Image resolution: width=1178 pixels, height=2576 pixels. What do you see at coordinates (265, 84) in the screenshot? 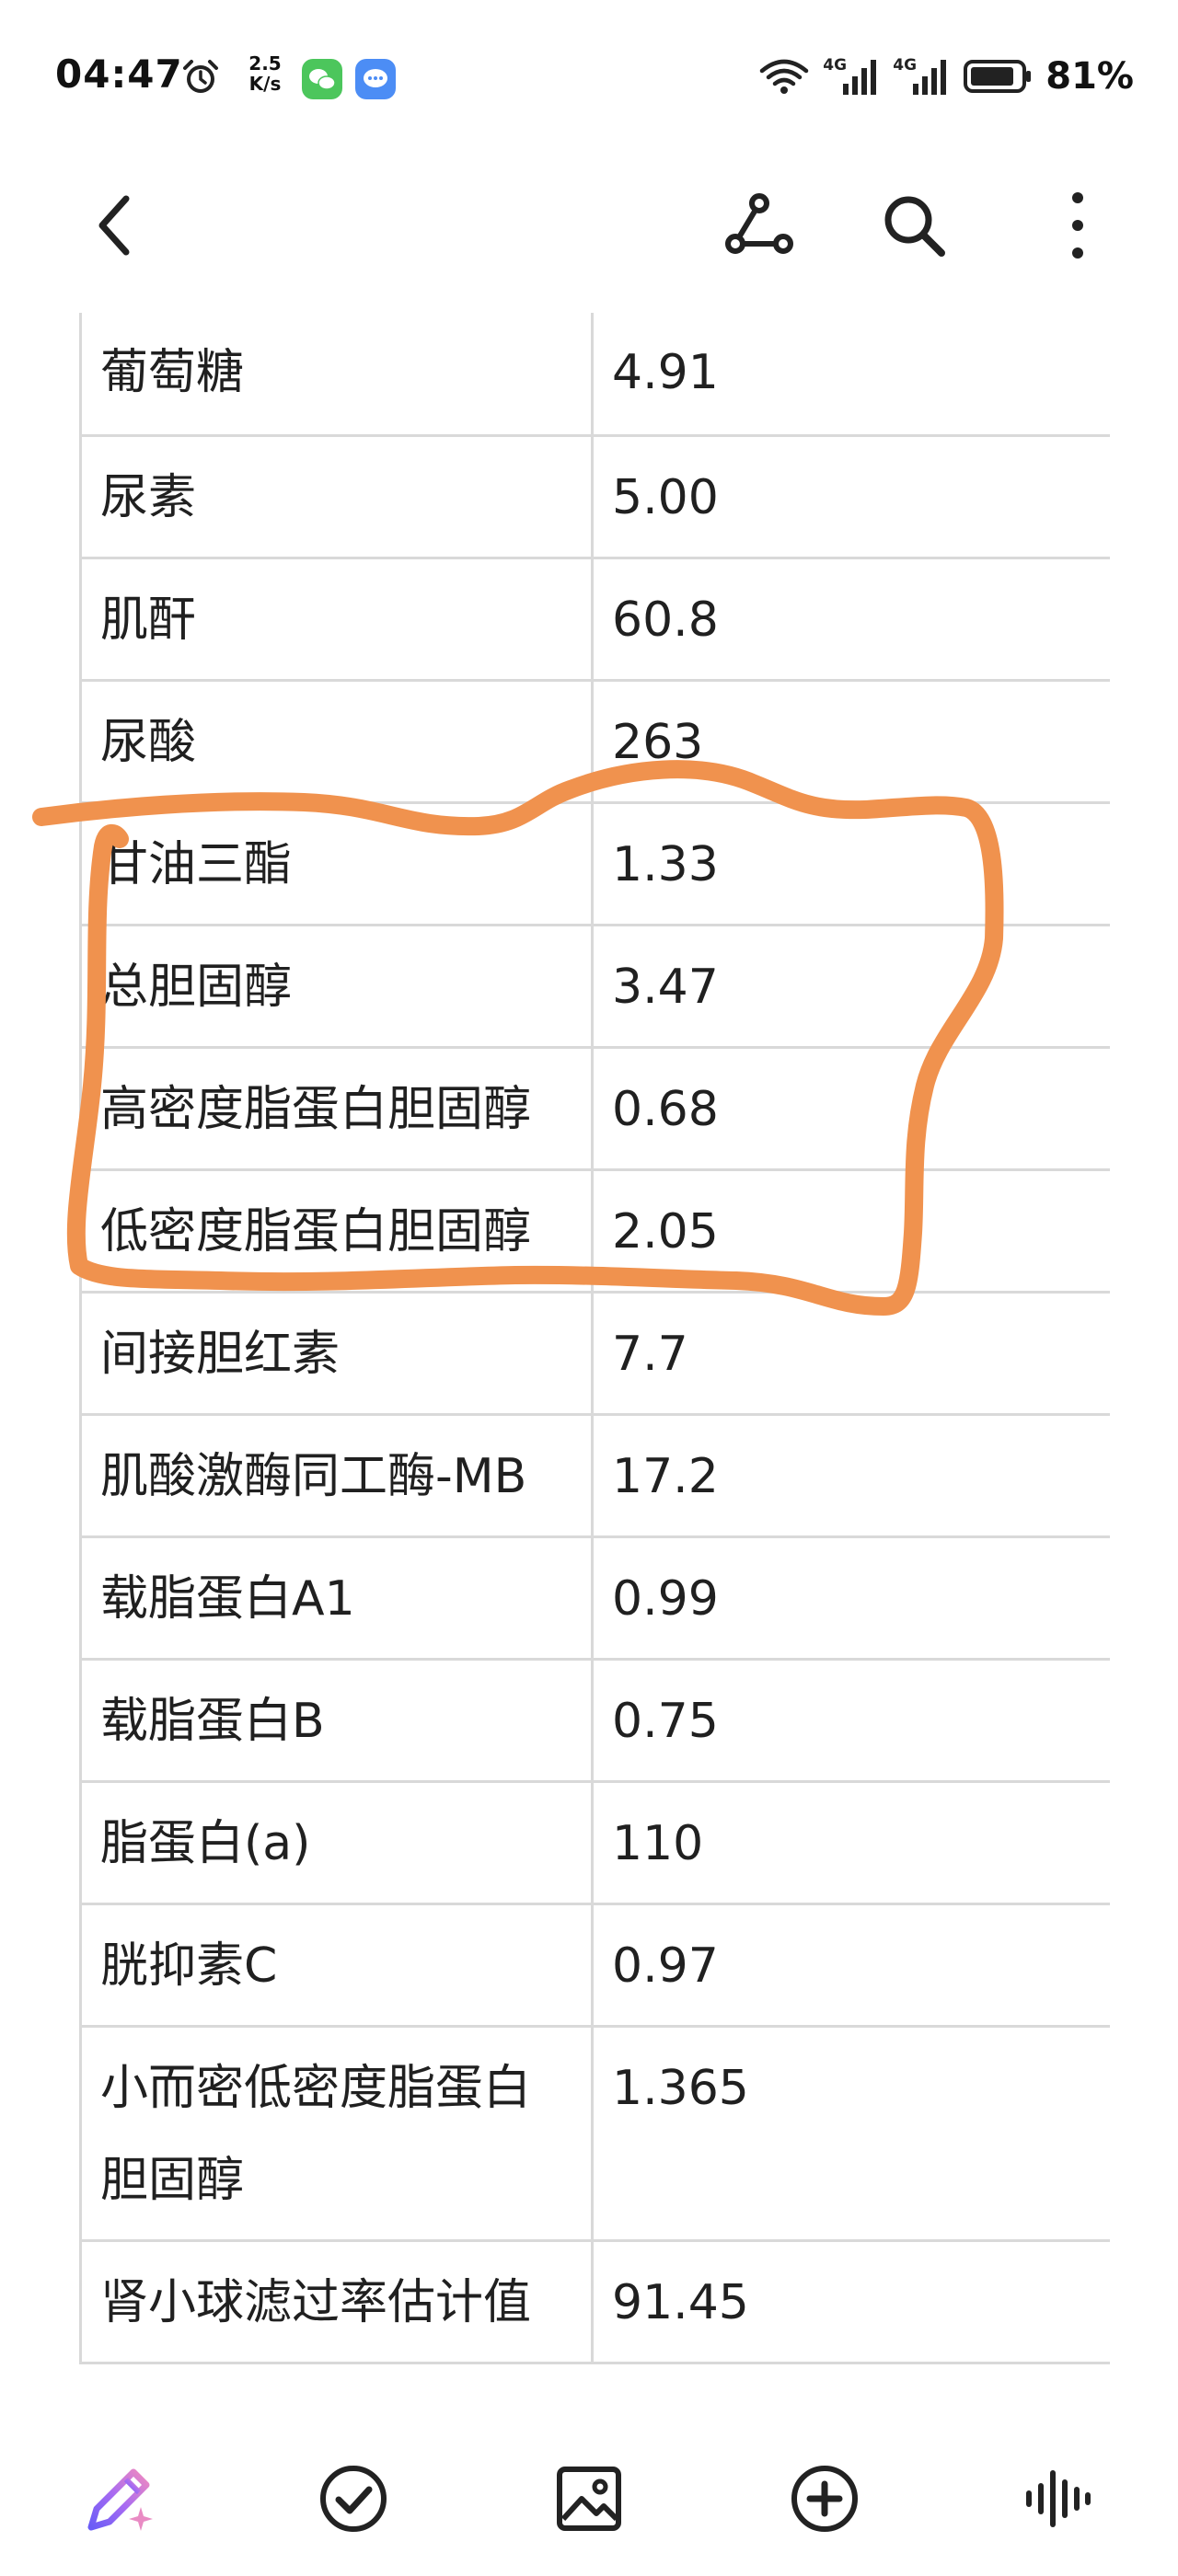
I see `network-speed-unit: K/s` at bounding box center [265, 84].